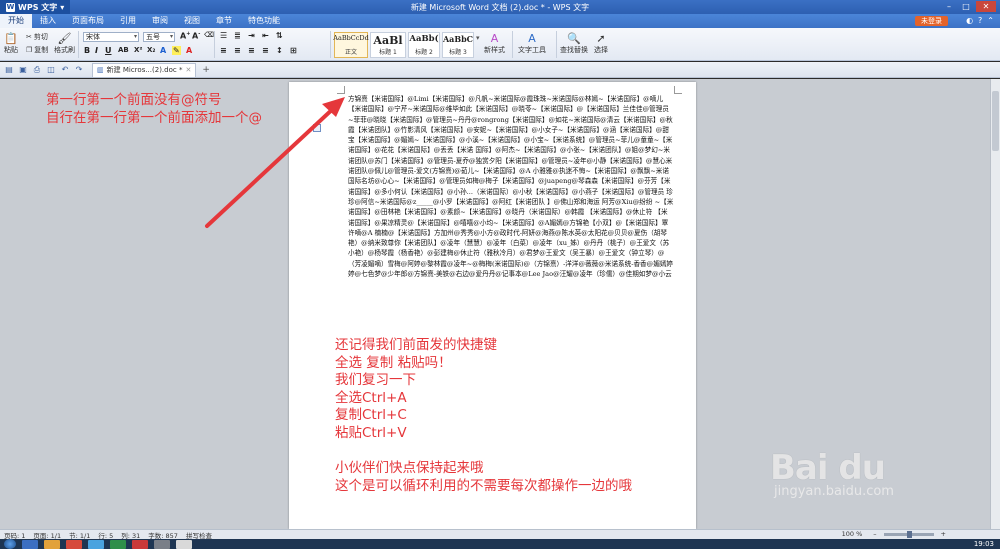 The image size is (1000, 549). I want to click on help-icon: ?, so click(980, 20).